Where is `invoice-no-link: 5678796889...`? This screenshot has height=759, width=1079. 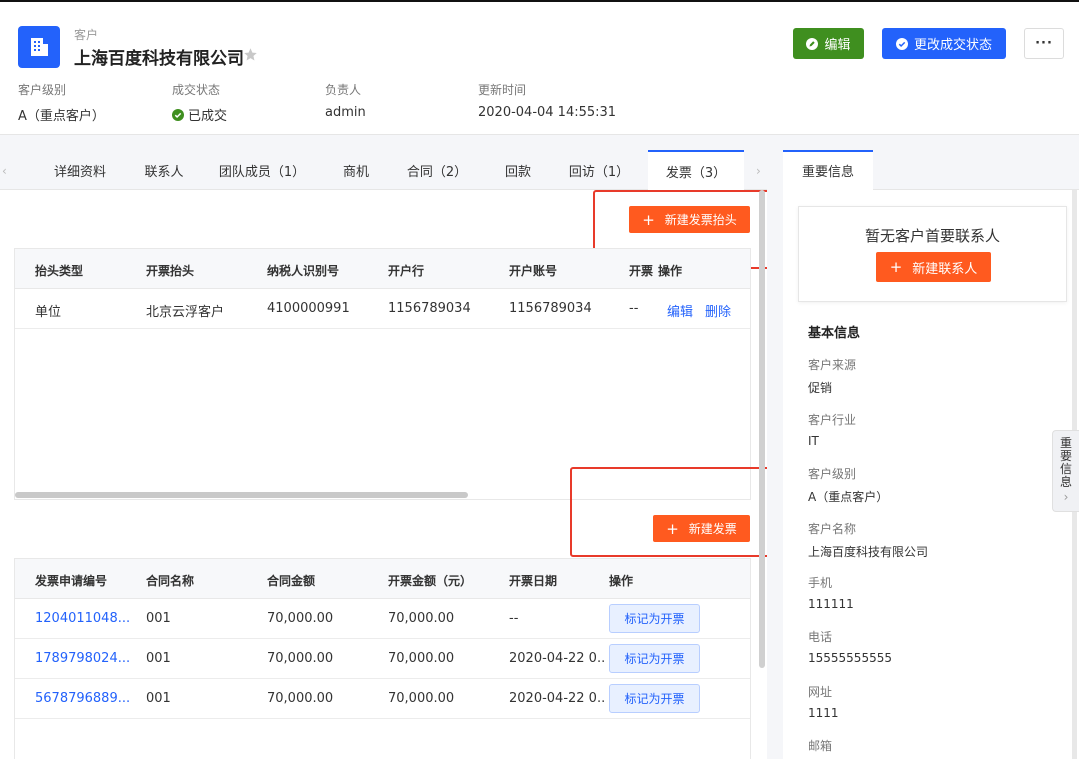
invoice-no-link: 5678796889... is located at coordinates (82, 698).